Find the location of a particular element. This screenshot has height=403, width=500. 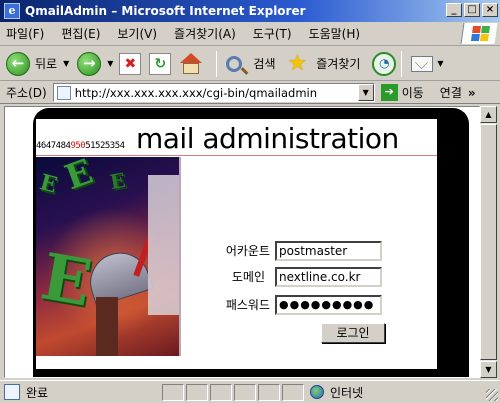

go-button: ➔ 이동 is located at coordinates (402, 92).